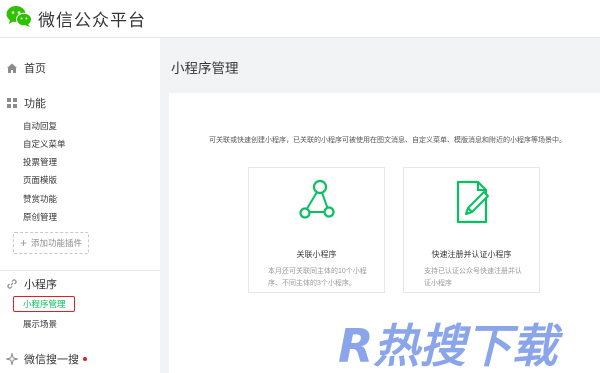 The height and width of the screenshot is (373, 600). I want to click on add-plugin-label: 添加功能插件, so click(57, 243).